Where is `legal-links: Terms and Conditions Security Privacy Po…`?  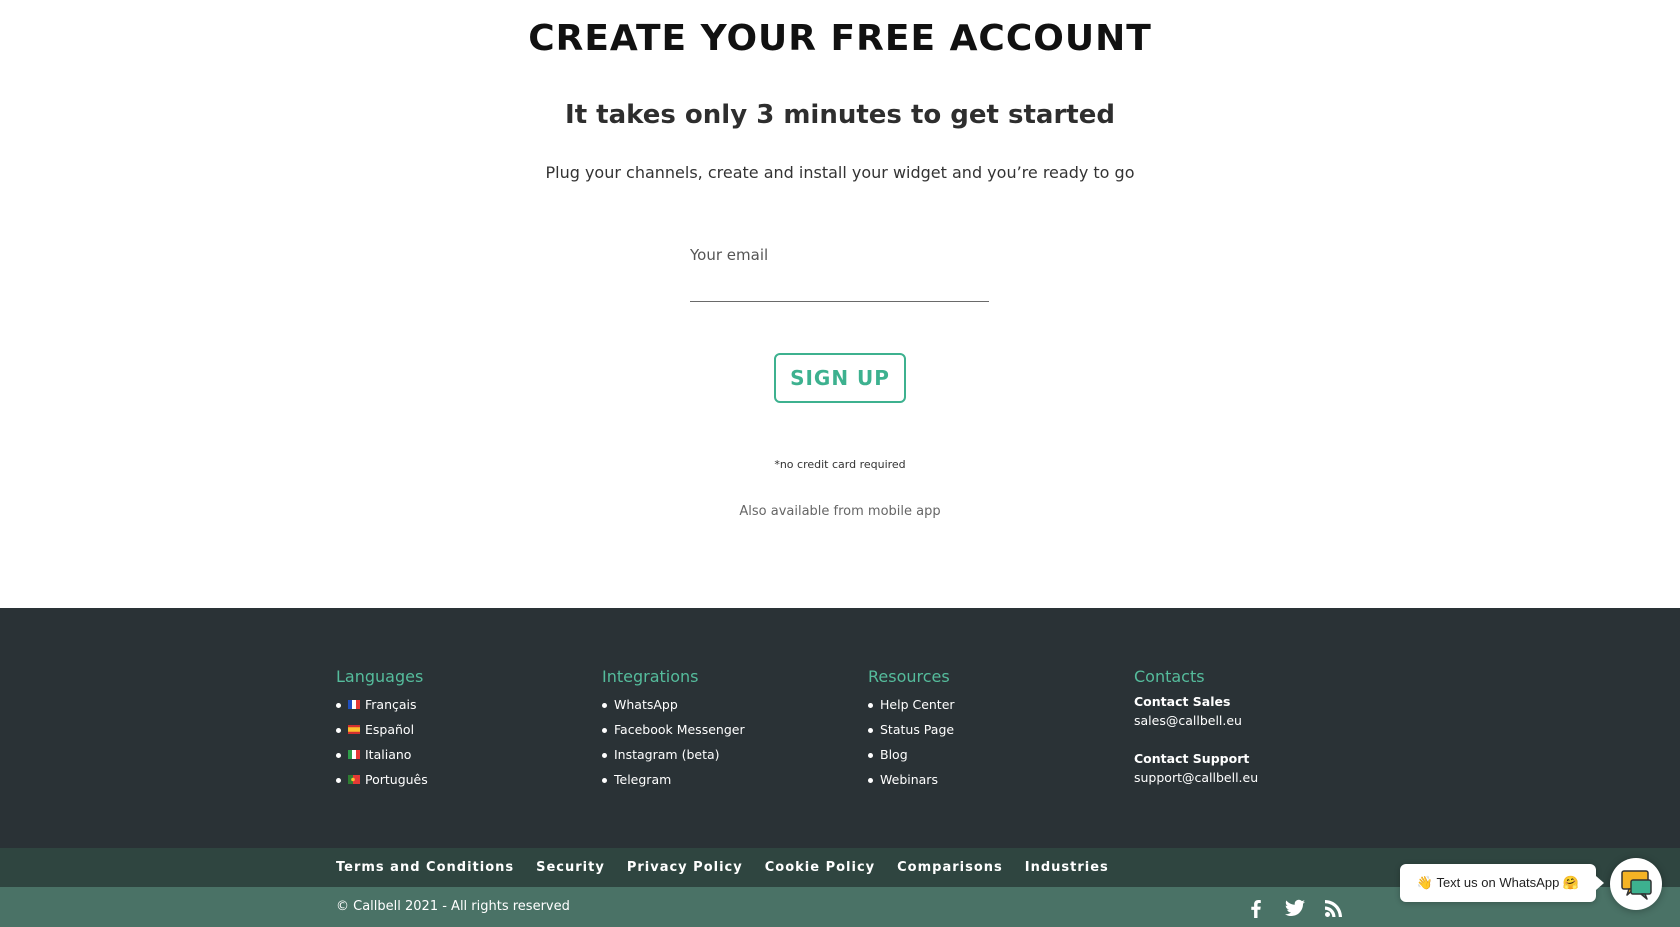
legal-links: Terms and Conditions Security Privacy Po… is located at coordinates (733, 867).